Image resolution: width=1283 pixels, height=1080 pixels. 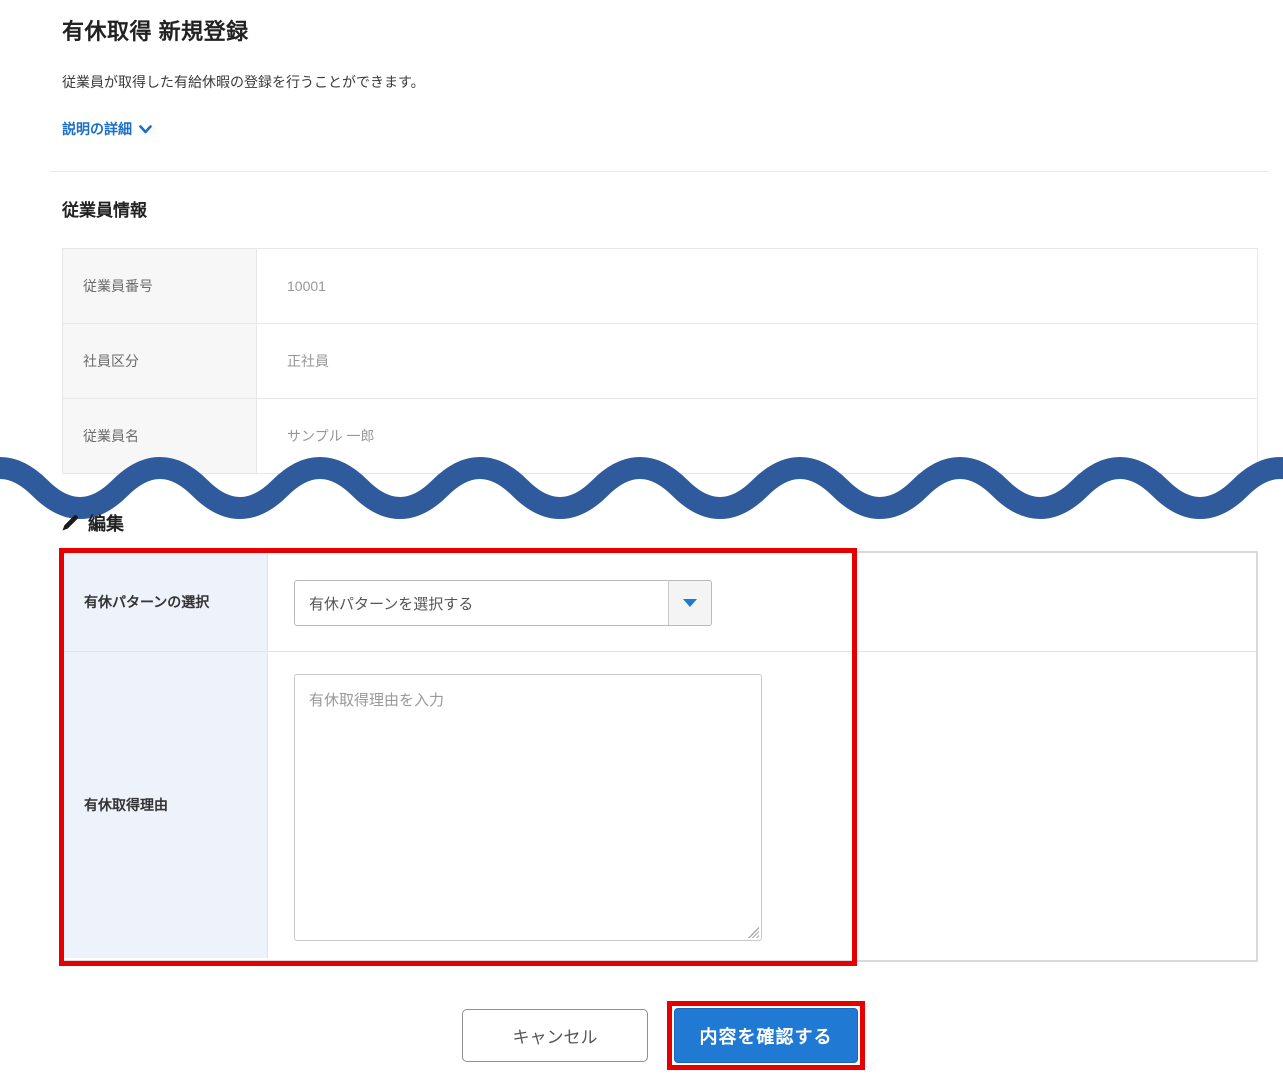 I want to click on triangle-down-icon, so click(x=690, y=603).